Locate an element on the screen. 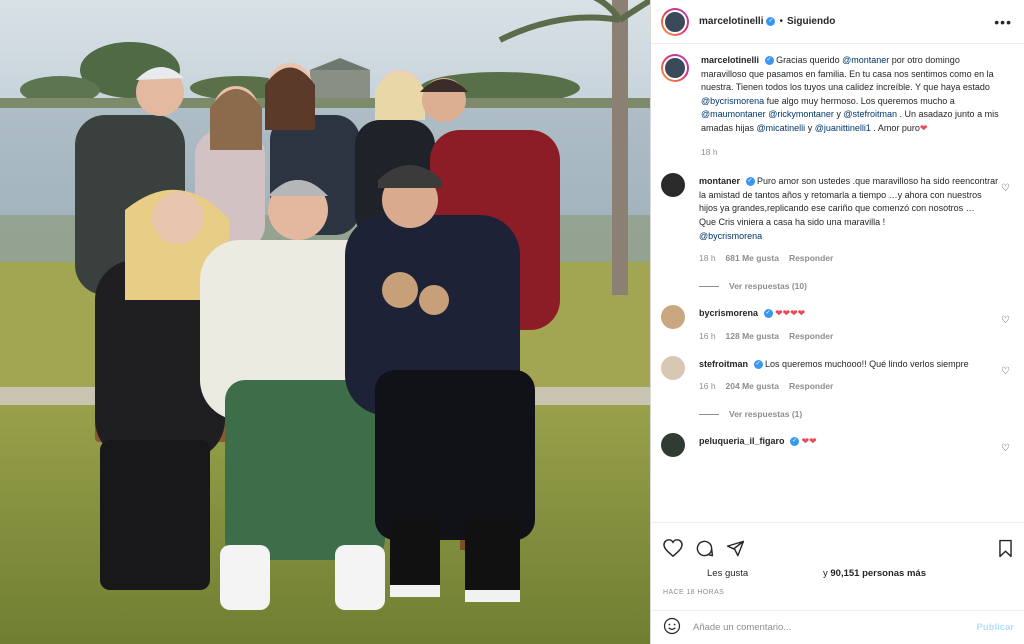 This screenshot has width=1024, height=644. likes-text-prefix: y is located at coordinates (827, 573).